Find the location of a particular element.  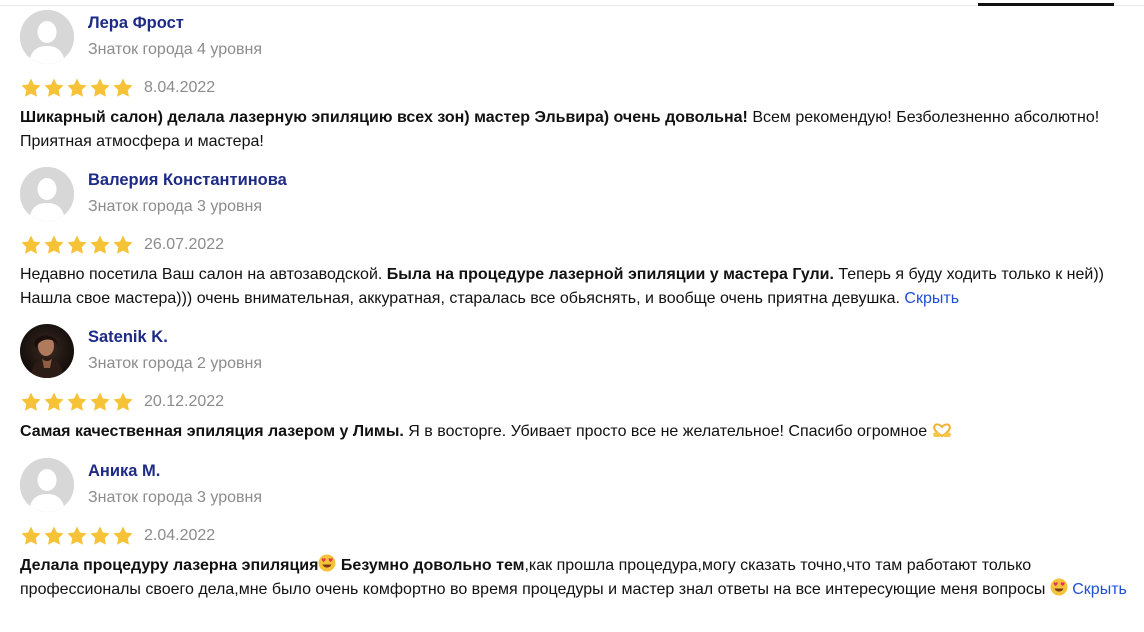

active-tab-indicator is located at coordinates (1046, 4).